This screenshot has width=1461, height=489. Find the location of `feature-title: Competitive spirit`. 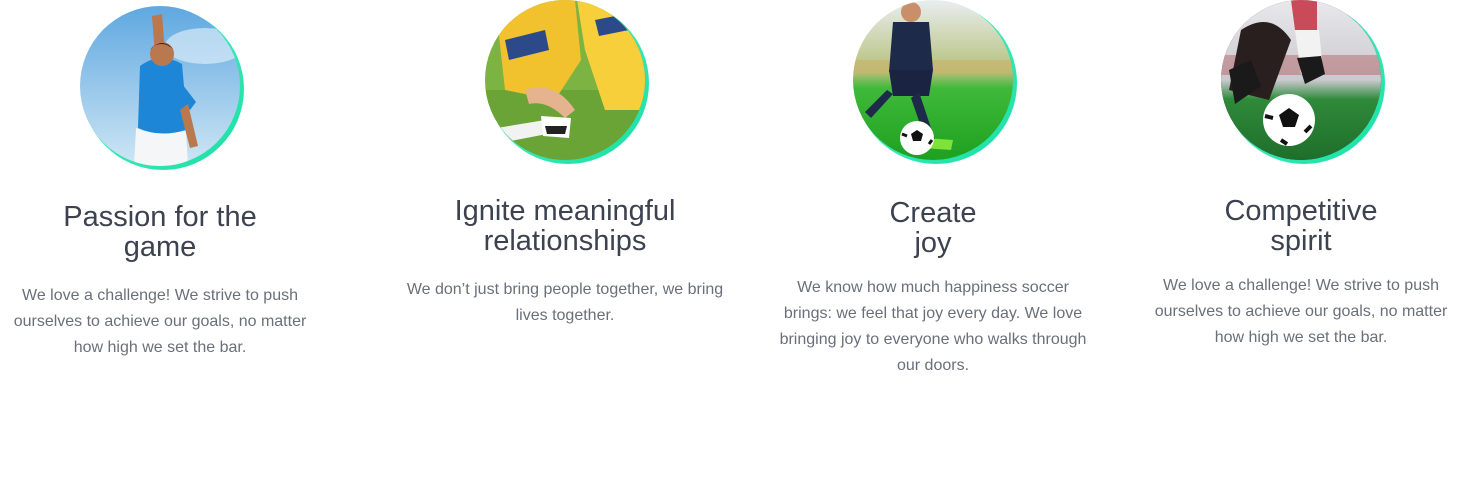

feature-title: Competitive spirit is located at coordinates (1301, 226).